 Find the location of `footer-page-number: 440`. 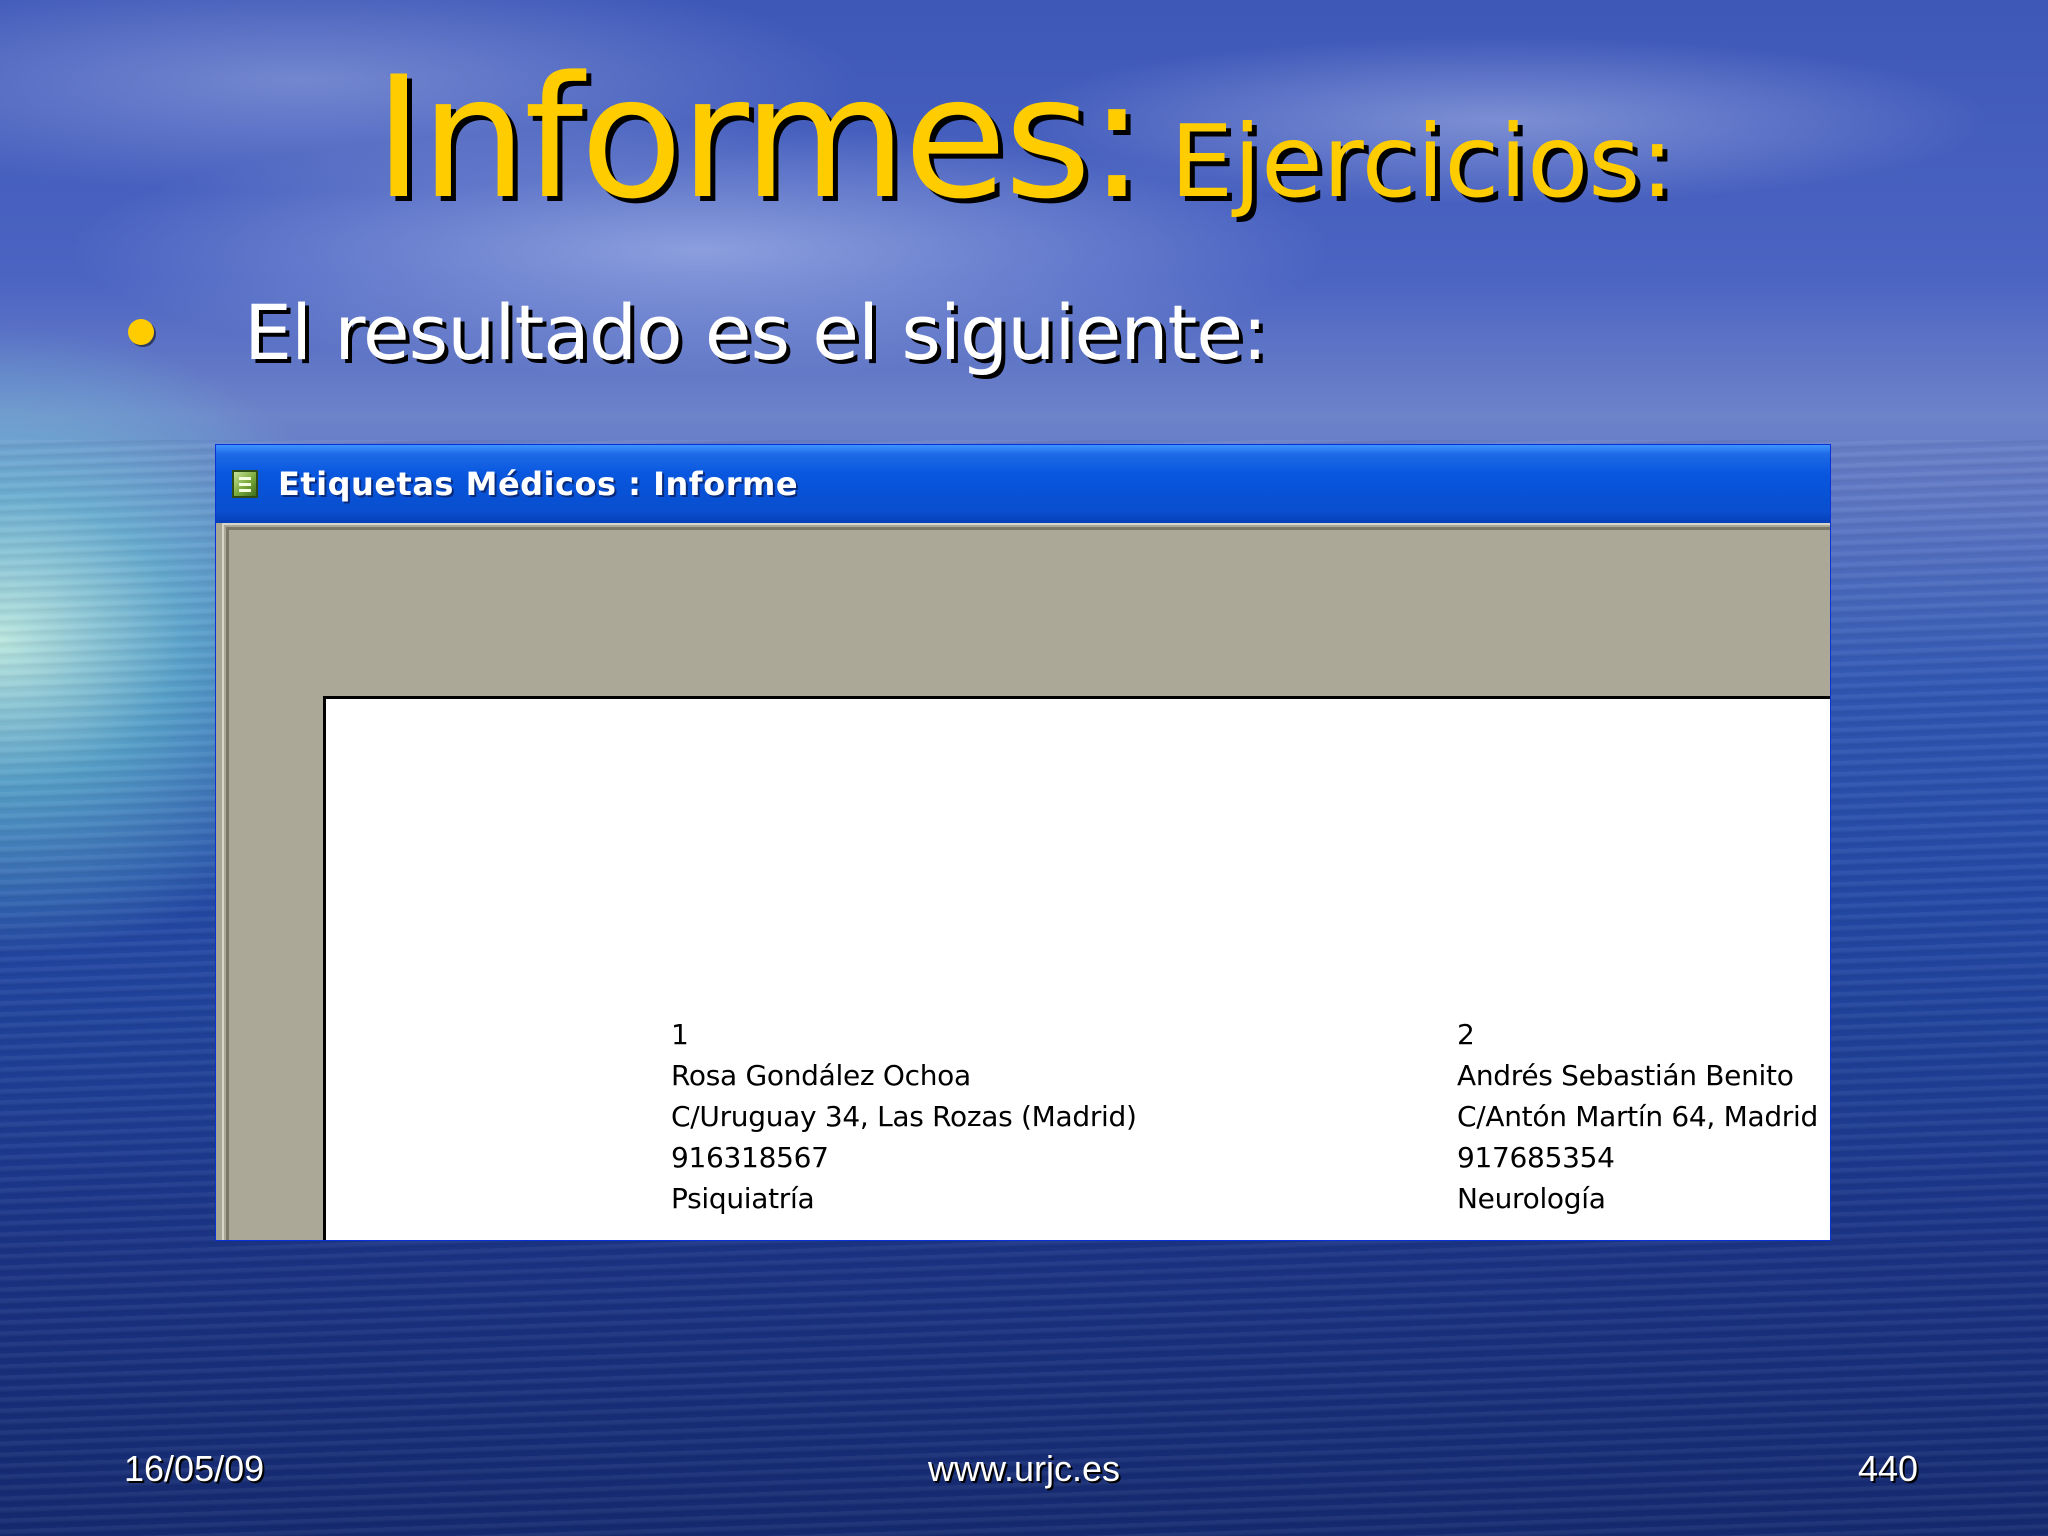

footer-page-number: 440 is located at coordinates (1888, 1468).